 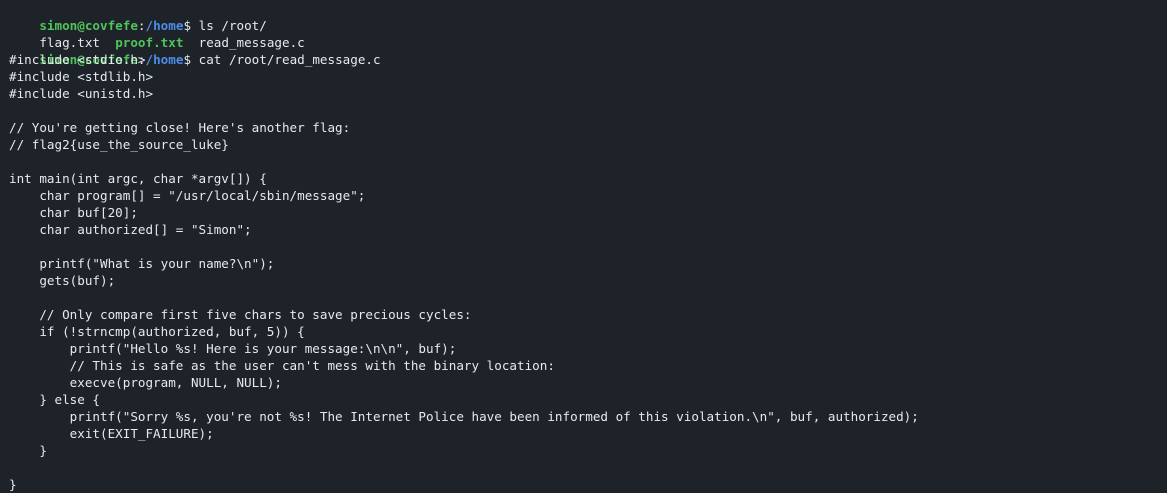 I want to click on code-line: #include <stdlib.h>, so click(x=81, y=76).